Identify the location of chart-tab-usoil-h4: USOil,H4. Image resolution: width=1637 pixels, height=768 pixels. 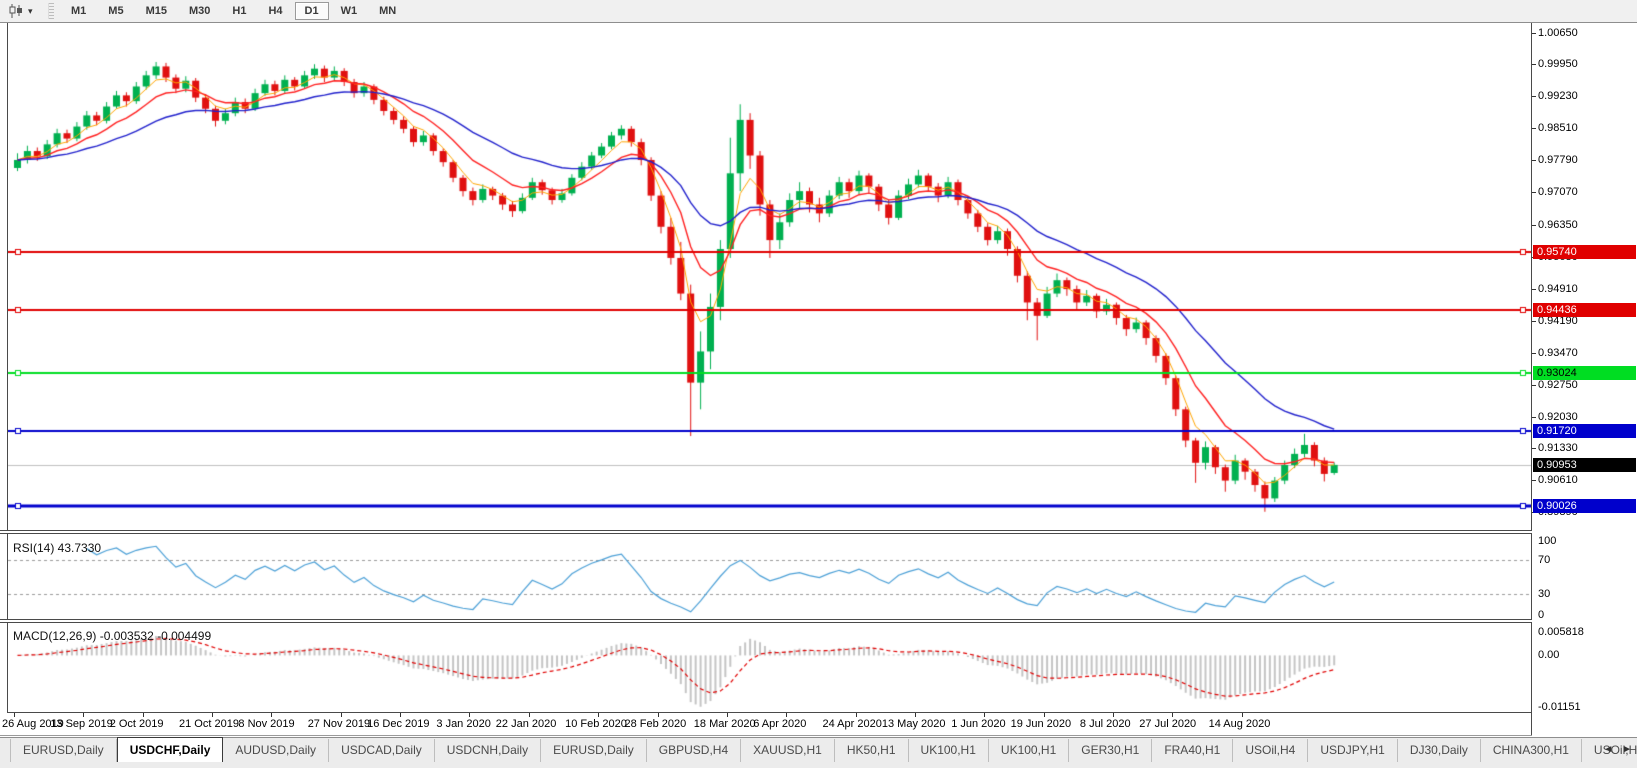
(1271, 750).